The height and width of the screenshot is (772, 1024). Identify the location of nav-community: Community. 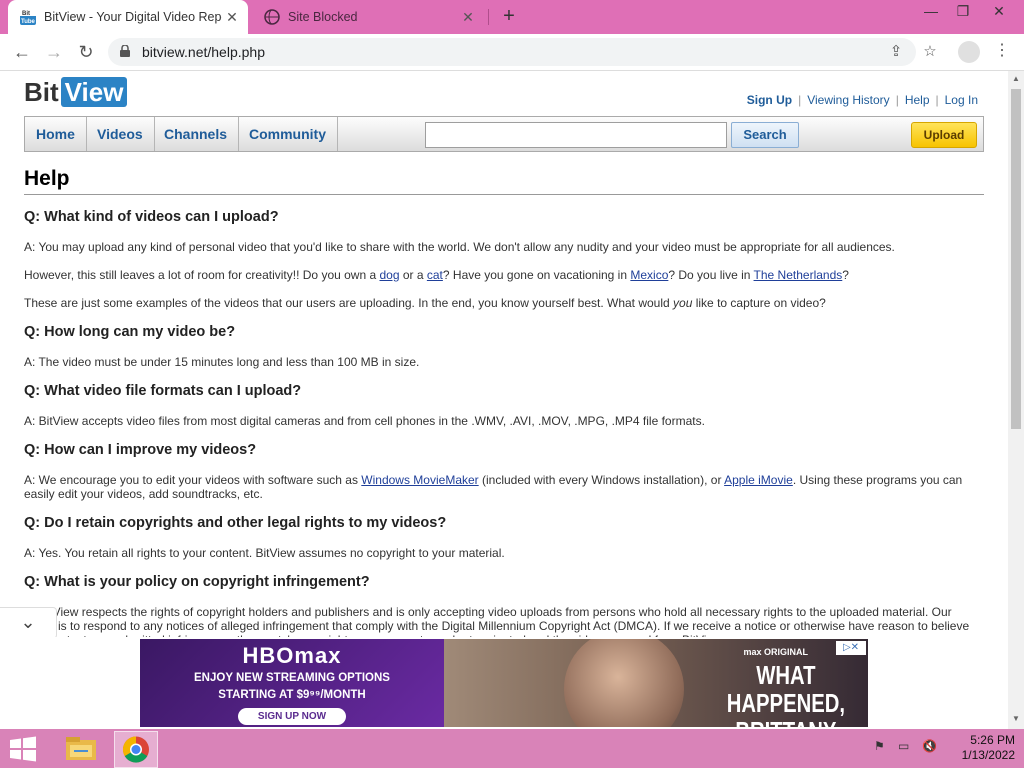
(288, 134).